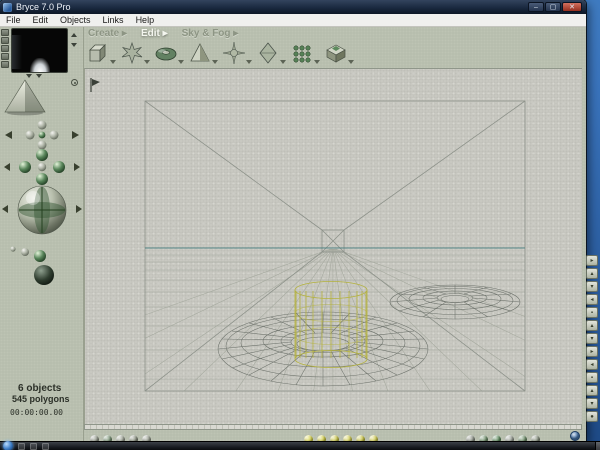  I want to click on sel-tool-9: ◂, so click(592, 364).